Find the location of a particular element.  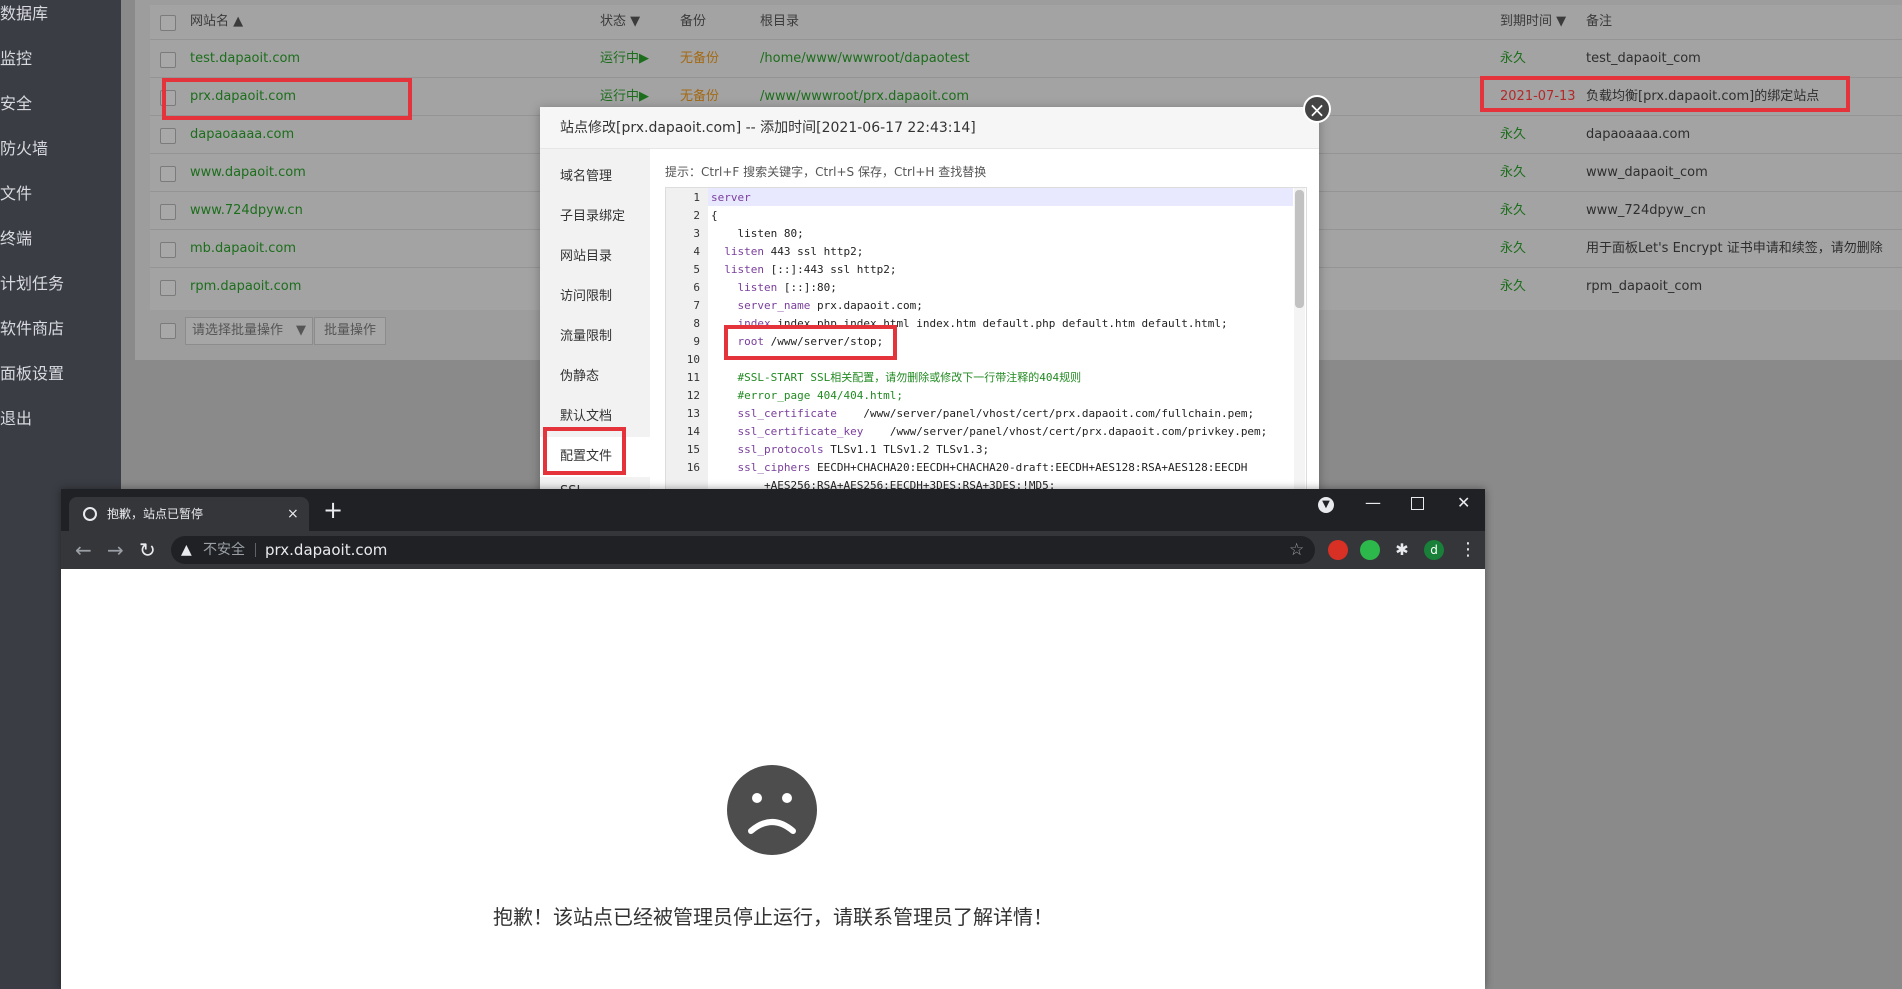

menu-item-domains: 域名管理 is located at coordinates (595, 177).